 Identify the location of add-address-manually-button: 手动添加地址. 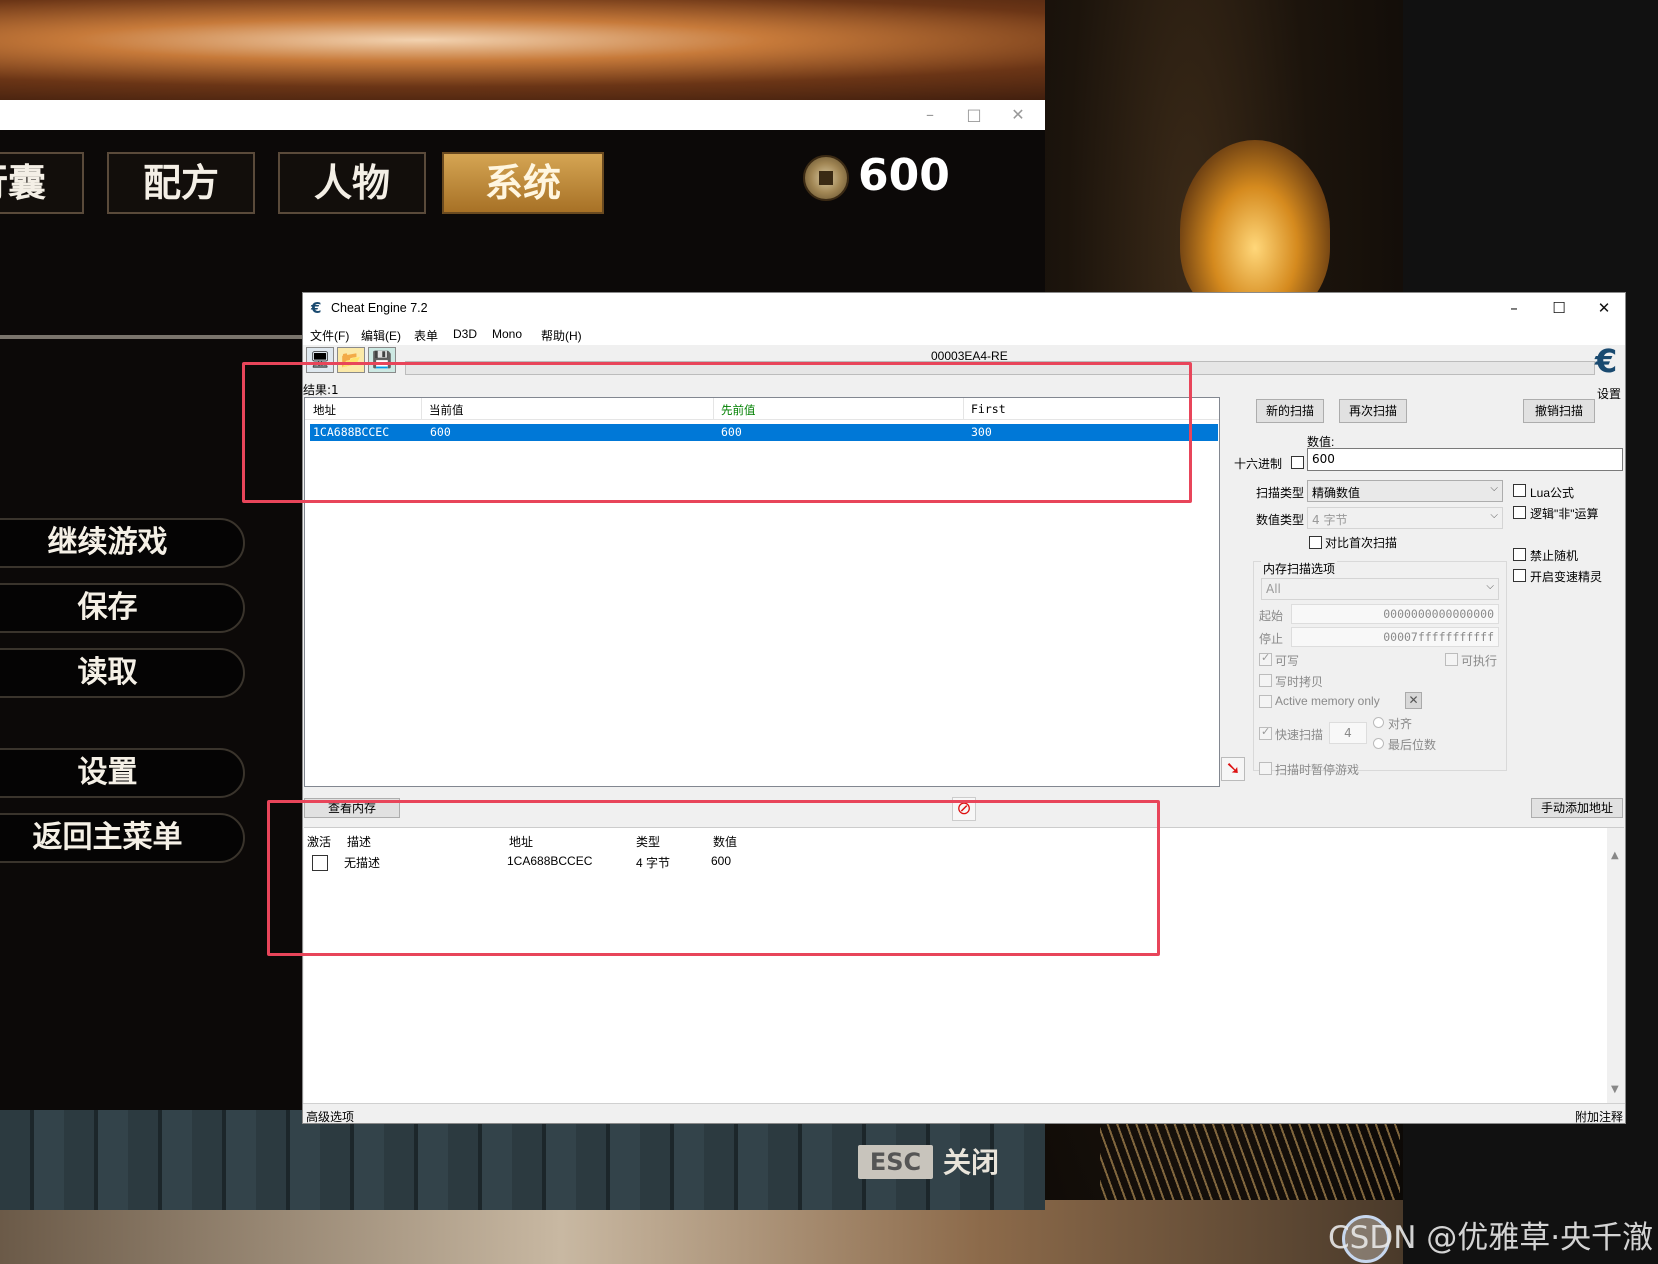
(1577, 808).